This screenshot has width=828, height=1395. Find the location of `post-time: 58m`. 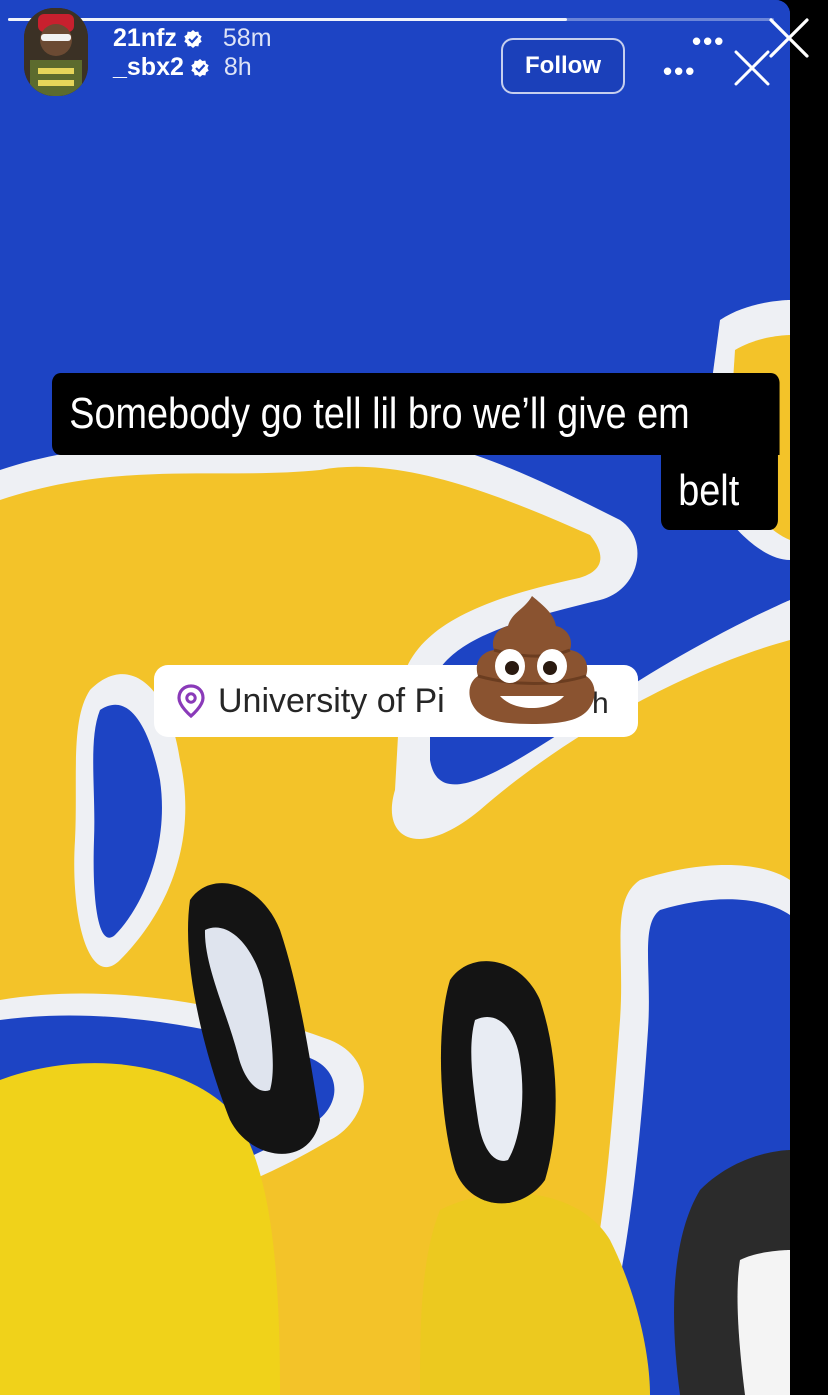

post-time: 58m is located at coordinates (247, 38).